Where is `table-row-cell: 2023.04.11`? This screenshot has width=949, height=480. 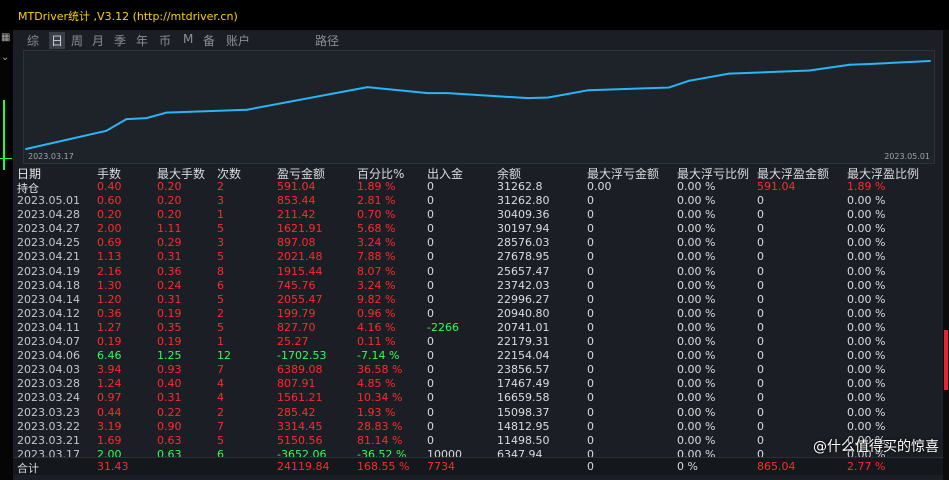
table-row-cell: 2023.04.11 is located at coordinates (48, 327).